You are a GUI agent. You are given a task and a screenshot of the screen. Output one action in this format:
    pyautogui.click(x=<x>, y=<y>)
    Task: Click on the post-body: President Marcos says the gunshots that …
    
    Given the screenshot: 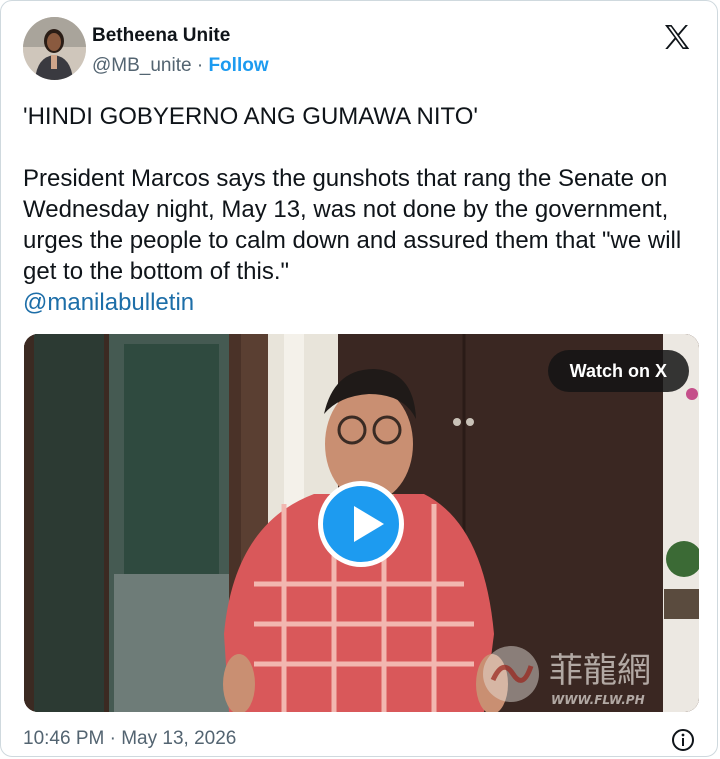 What is the action you would take?
    pyautogui.click(x=355, y=225)
    